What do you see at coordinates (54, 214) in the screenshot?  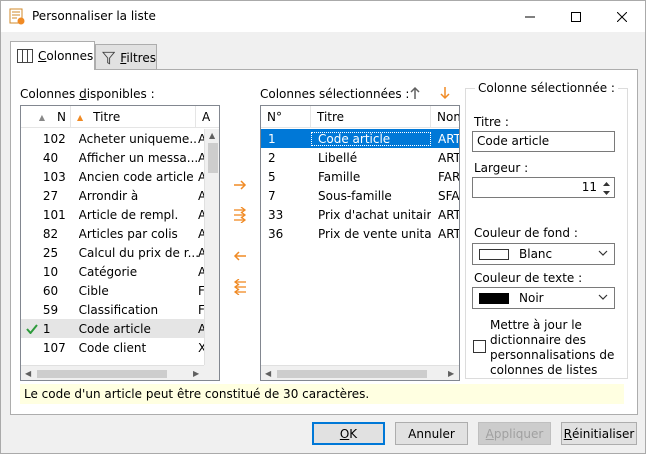 I see `row-number: 101` at bounding box center [54, 214].